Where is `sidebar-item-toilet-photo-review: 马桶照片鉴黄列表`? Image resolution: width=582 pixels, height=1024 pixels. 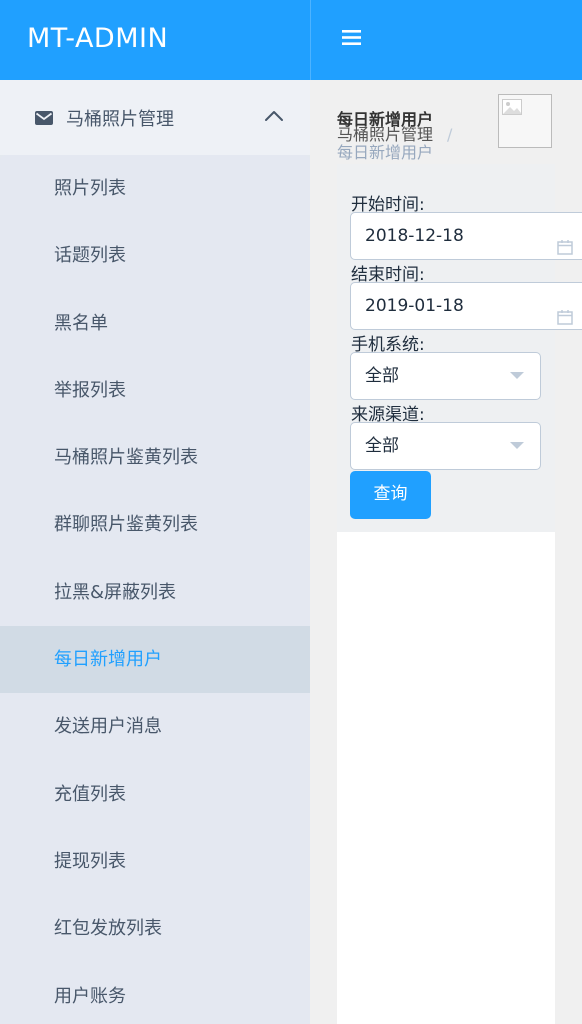 sidebar-item-toilet-photo-review: 马桶照片鉴黄列表 is located at coordinates (155, 457).